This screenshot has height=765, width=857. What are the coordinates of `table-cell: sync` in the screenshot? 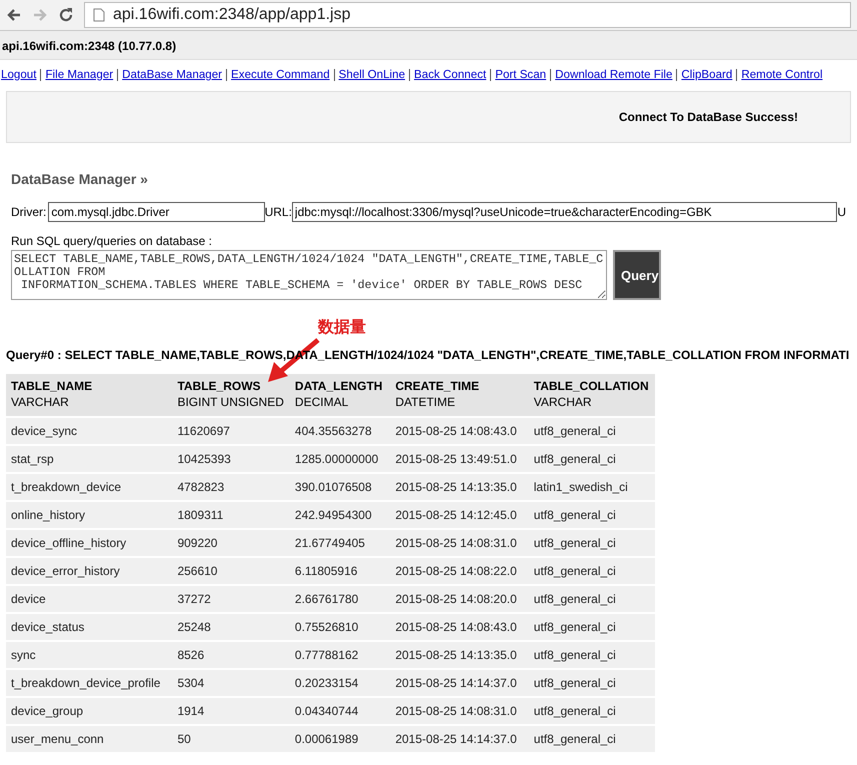 It's located at (89, 655).